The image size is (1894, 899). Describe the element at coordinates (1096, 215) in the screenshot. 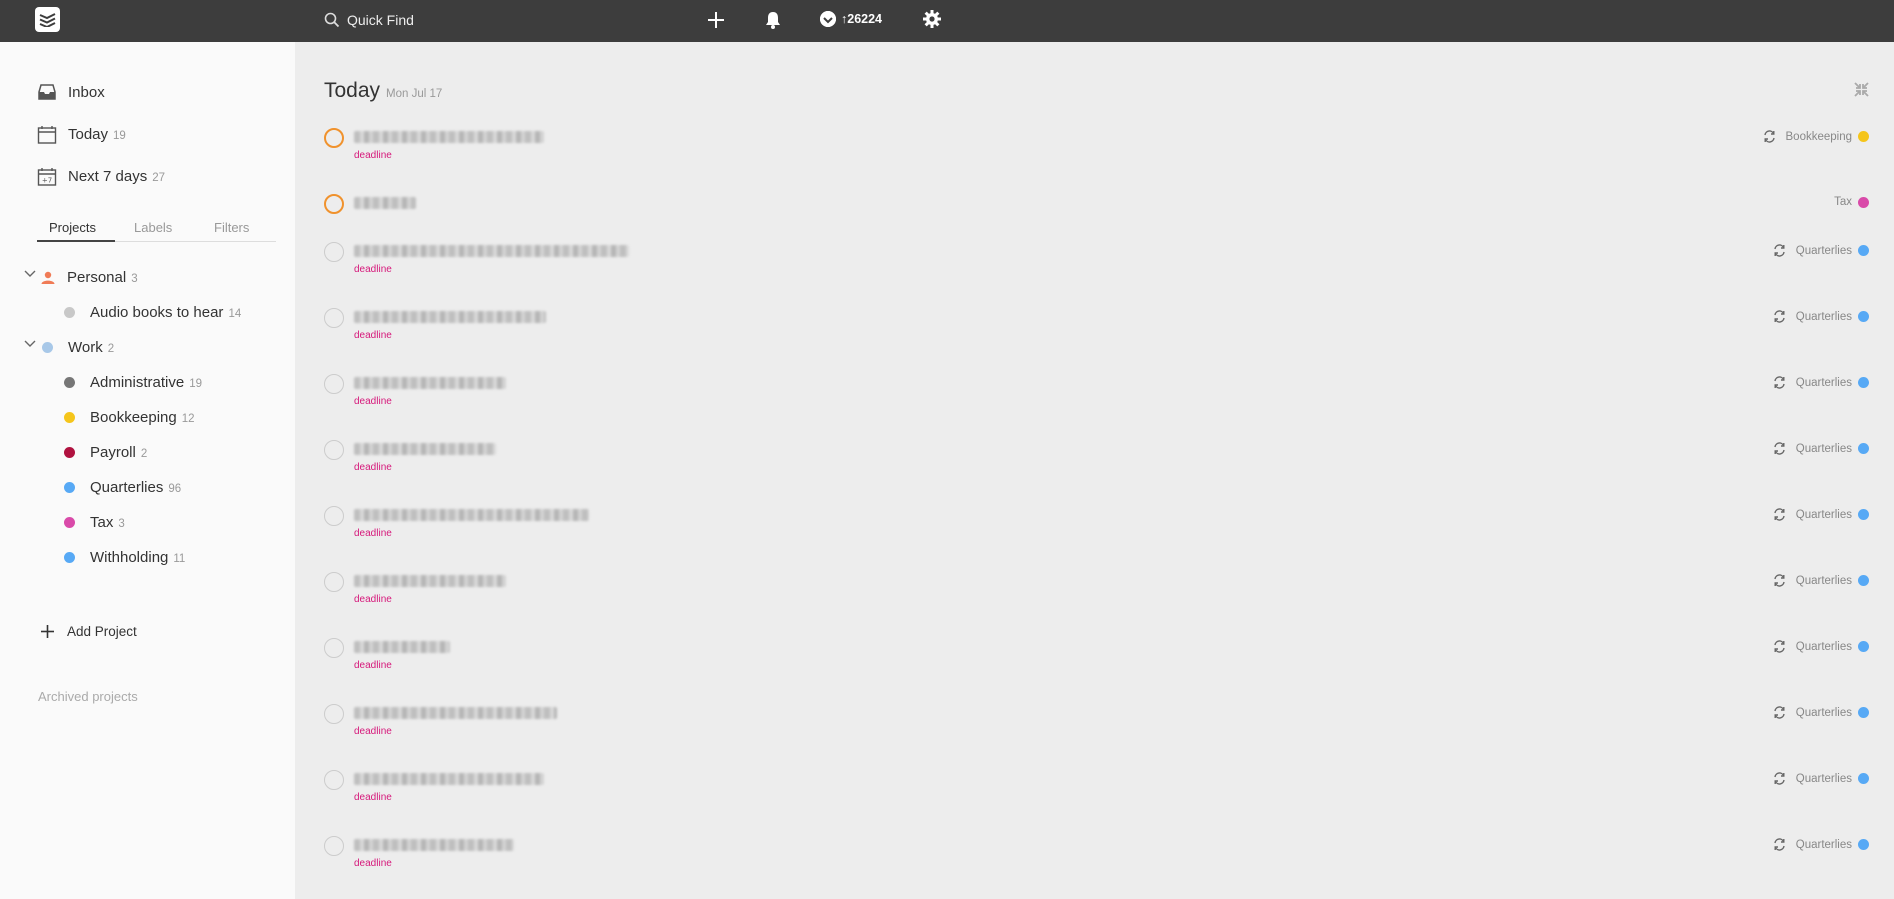

I see `task-row: Tax` at that location.